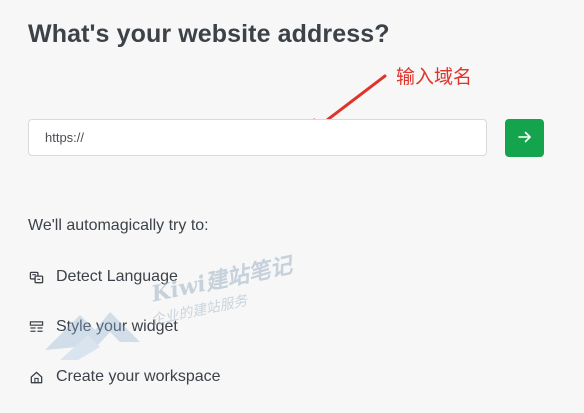 Image resolution: width=584 pixels, height=413 pixels. Describe the element at coordinates (138, 376) in the screenshot. I see `feature-label: Create your workspace` at that location.